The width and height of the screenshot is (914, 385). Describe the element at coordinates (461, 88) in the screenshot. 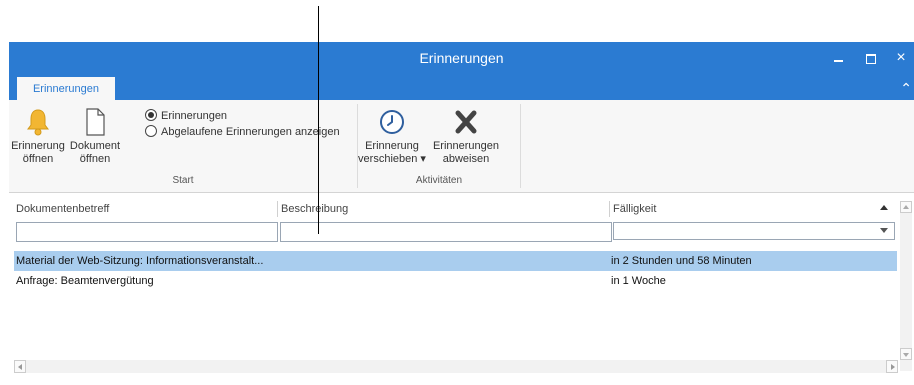

I see `ribbon-tab-strip` at that location.